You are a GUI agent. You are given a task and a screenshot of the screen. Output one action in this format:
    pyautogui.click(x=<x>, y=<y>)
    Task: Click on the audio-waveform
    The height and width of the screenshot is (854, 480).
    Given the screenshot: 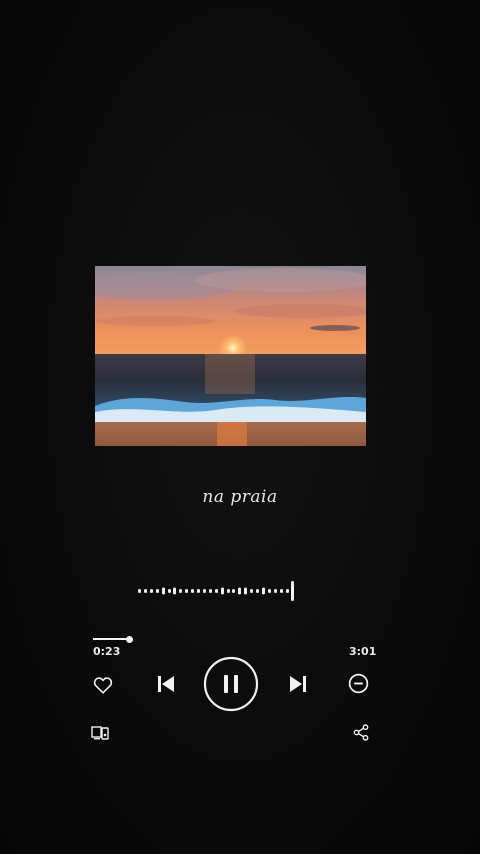 What is the action you would take?
    pyautogui.click(x=218, y=591)
    